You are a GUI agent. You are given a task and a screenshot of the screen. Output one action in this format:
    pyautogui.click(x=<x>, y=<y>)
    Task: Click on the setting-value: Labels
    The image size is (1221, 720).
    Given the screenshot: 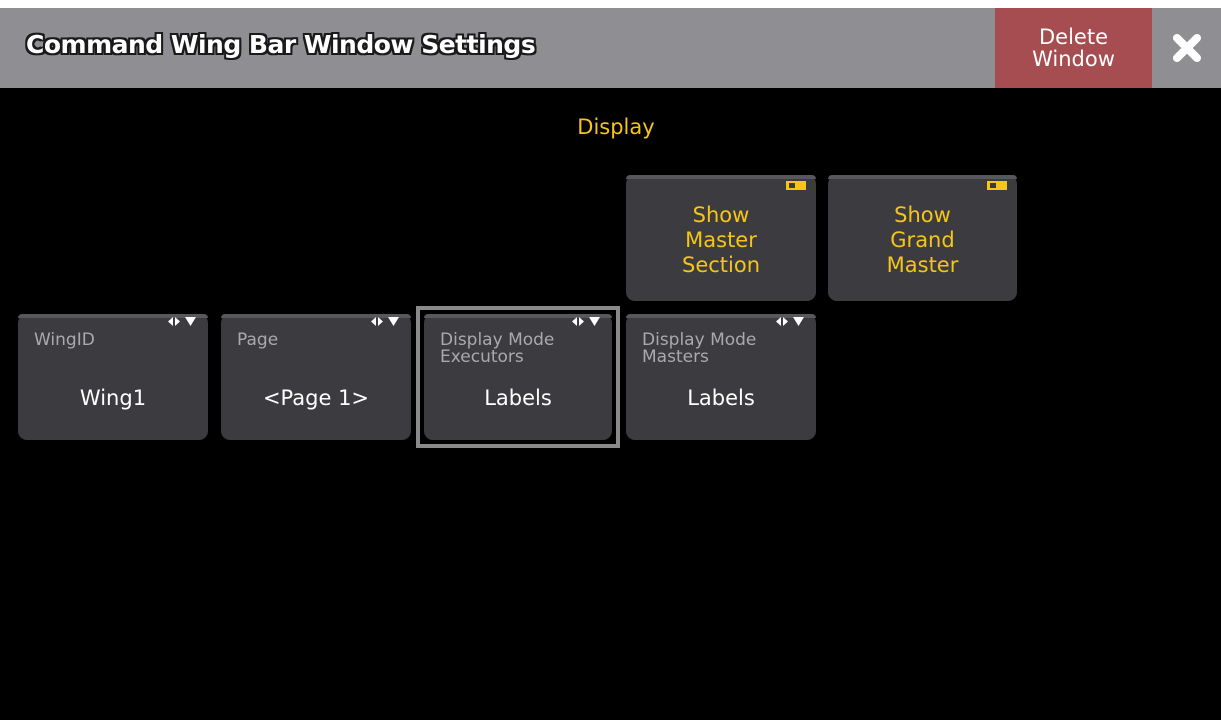 What is the action you would take?
    pyautogui.click(x=721, y=398)
    